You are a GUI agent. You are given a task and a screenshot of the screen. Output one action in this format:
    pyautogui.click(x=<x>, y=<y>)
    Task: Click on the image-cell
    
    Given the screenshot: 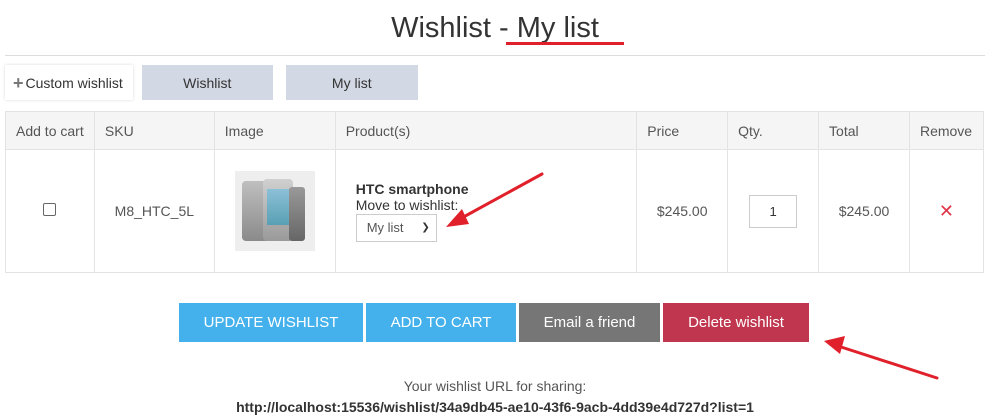 What is the action you would take?
    pyautogui.click(x=274, y=211)
    